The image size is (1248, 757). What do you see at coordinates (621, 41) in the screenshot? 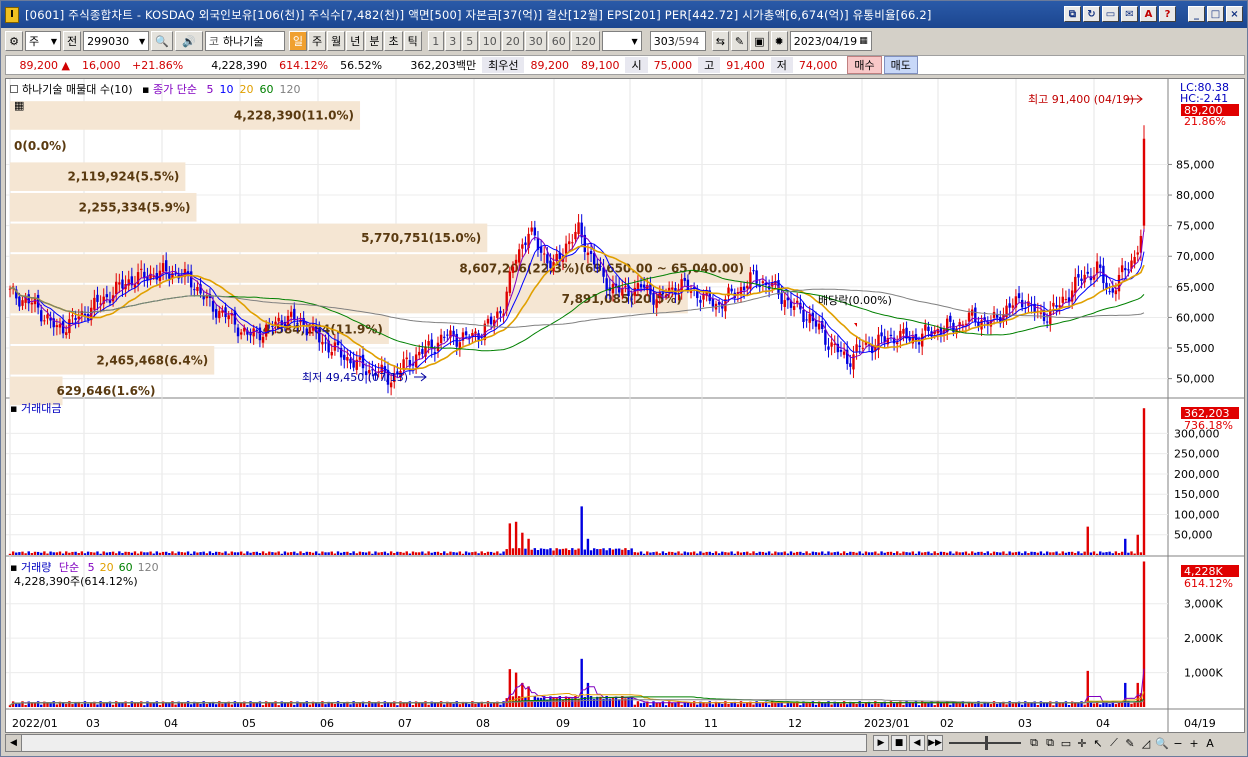
I see `interval-custom: ▼` at bounding box center [621, 41].